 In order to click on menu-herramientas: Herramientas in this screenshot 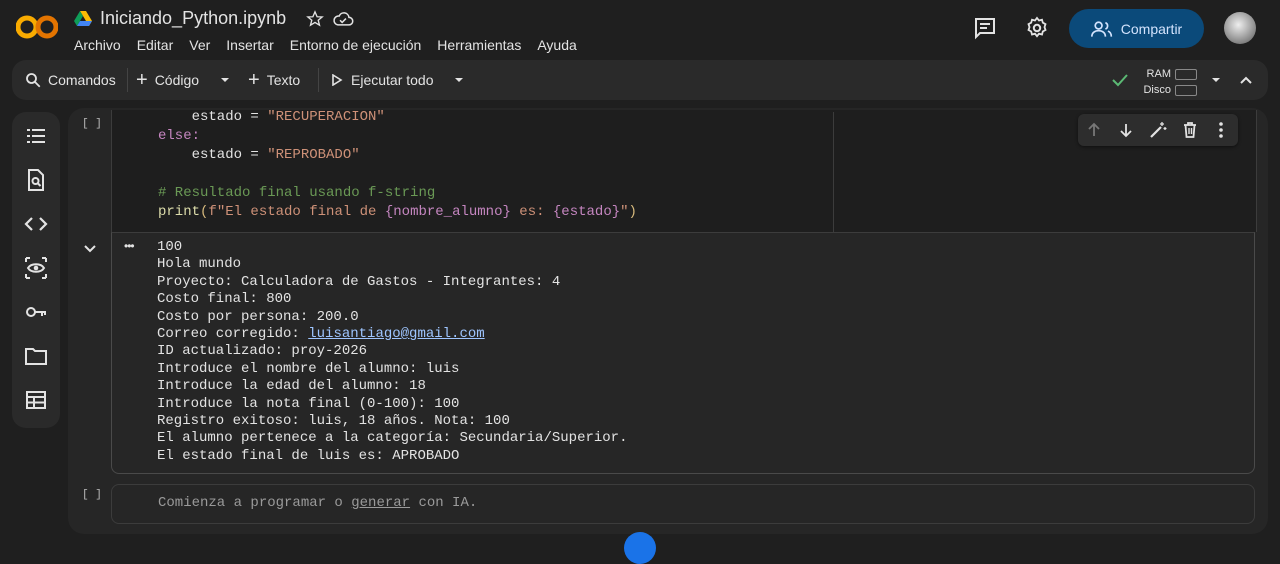, I will do `click(479, 45)`.